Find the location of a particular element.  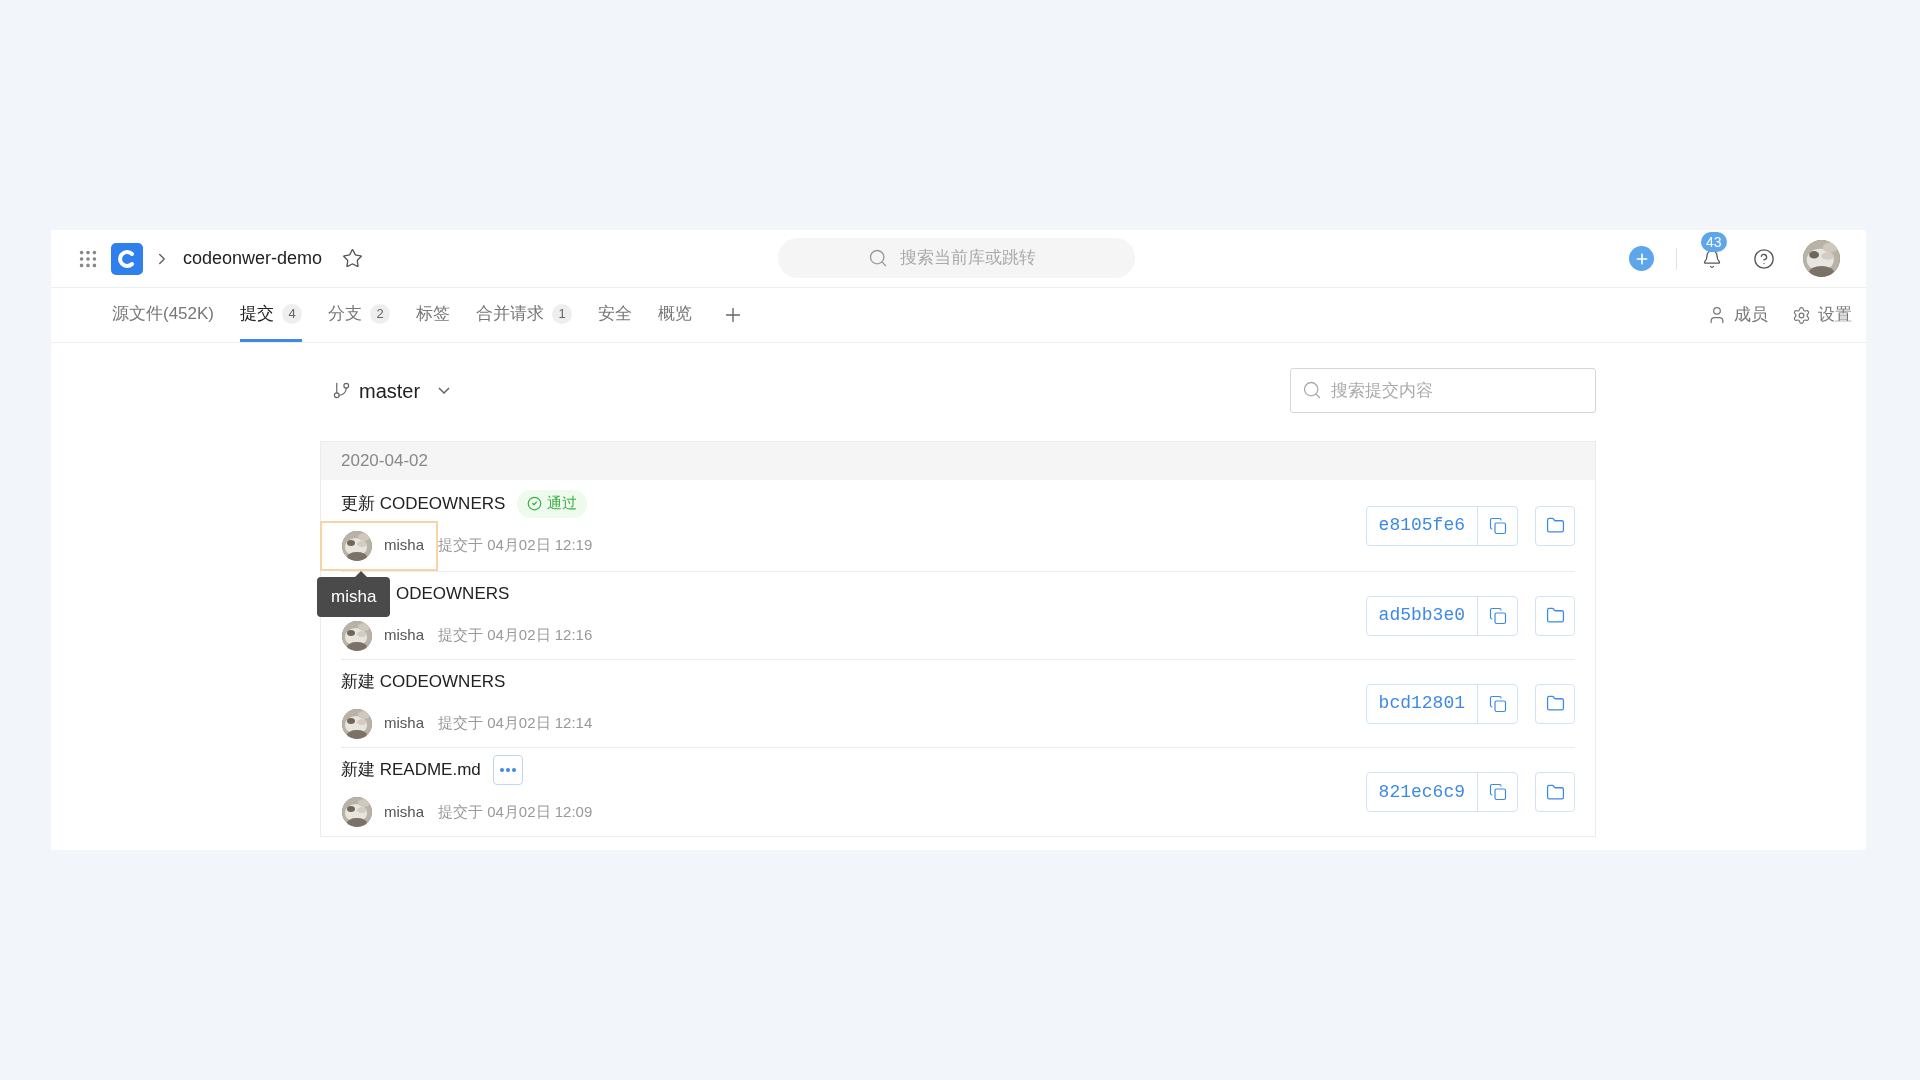

date-header: 2020-04-02 is located at coordinates (958, 461).